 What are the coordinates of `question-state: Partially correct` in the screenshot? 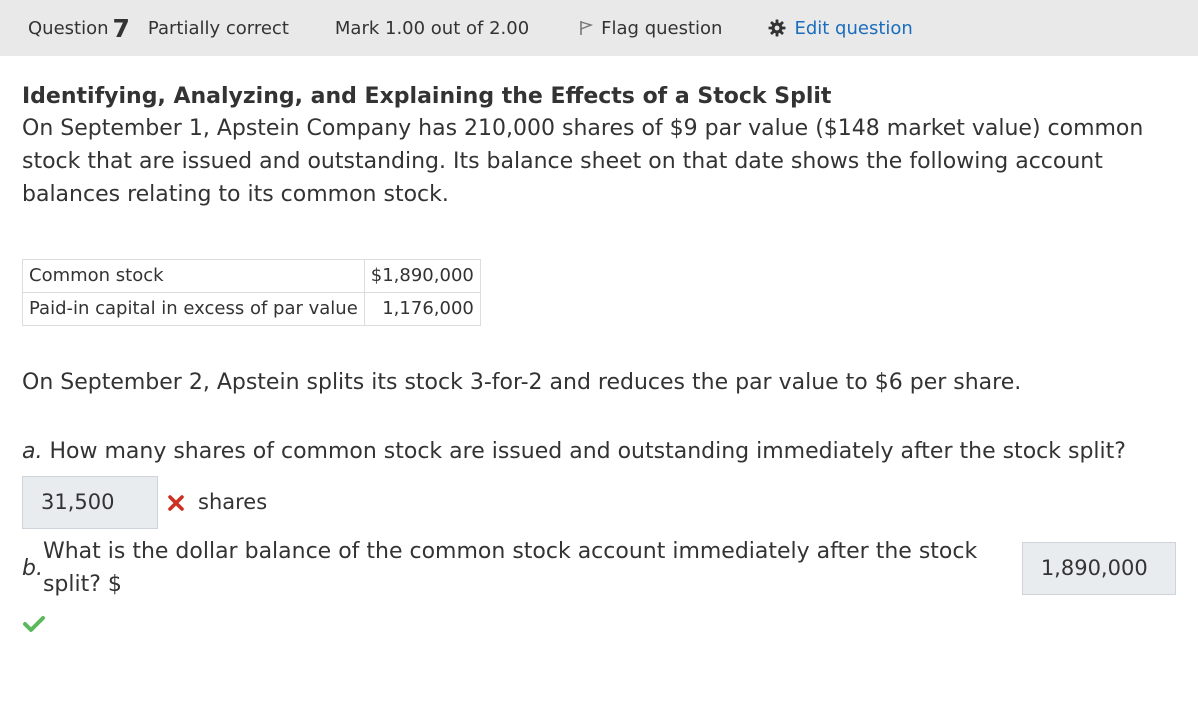 It's located at (218, 28).